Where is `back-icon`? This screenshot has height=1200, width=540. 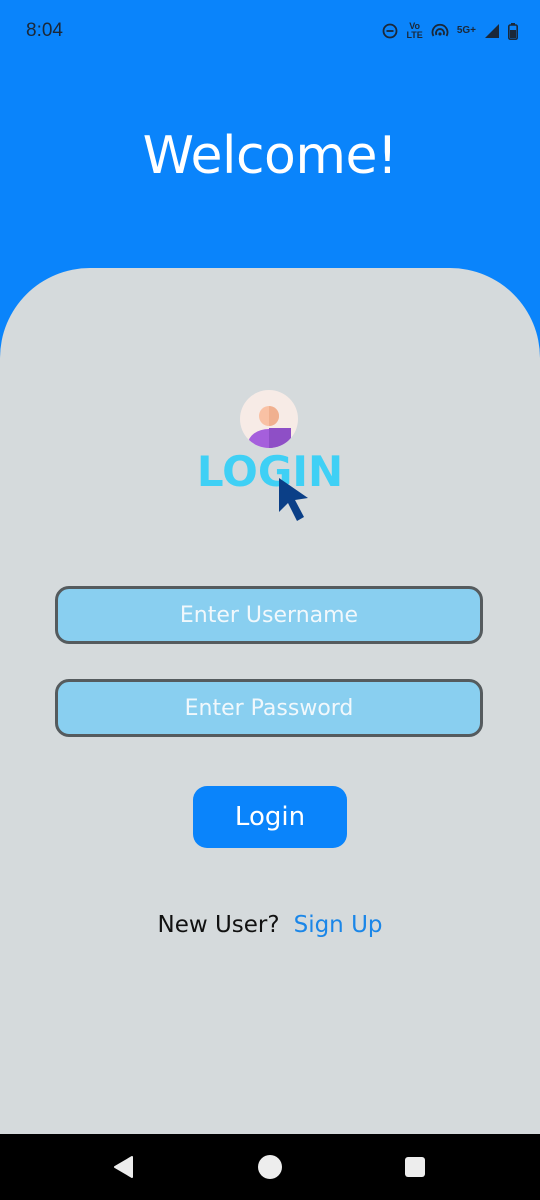 back-icon is located at coordinates (124, 1167).